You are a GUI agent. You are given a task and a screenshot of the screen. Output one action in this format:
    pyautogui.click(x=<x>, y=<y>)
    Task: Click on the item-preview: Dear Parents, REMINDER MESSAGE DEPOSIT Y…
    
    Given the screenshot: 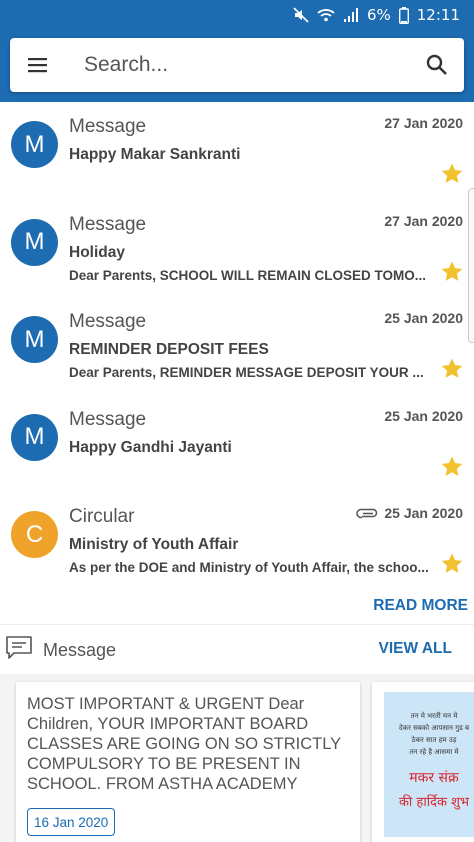 What is the action you would take?
    pyautogui.click(x=246, y=372)
    